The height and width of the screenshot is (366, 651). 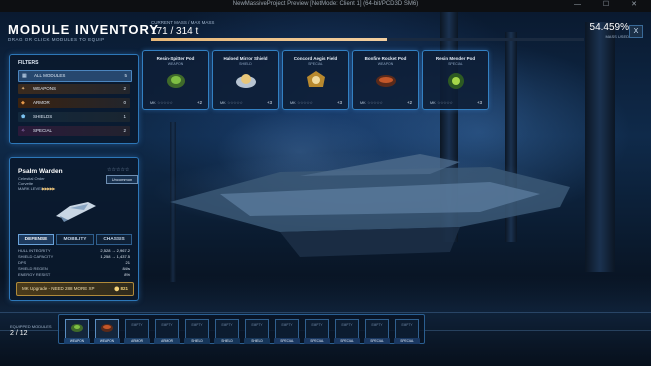 What do you see at coordinates (636, 31) in the screenshot?
I see `close-button: X` at bounding box center [636, 31].